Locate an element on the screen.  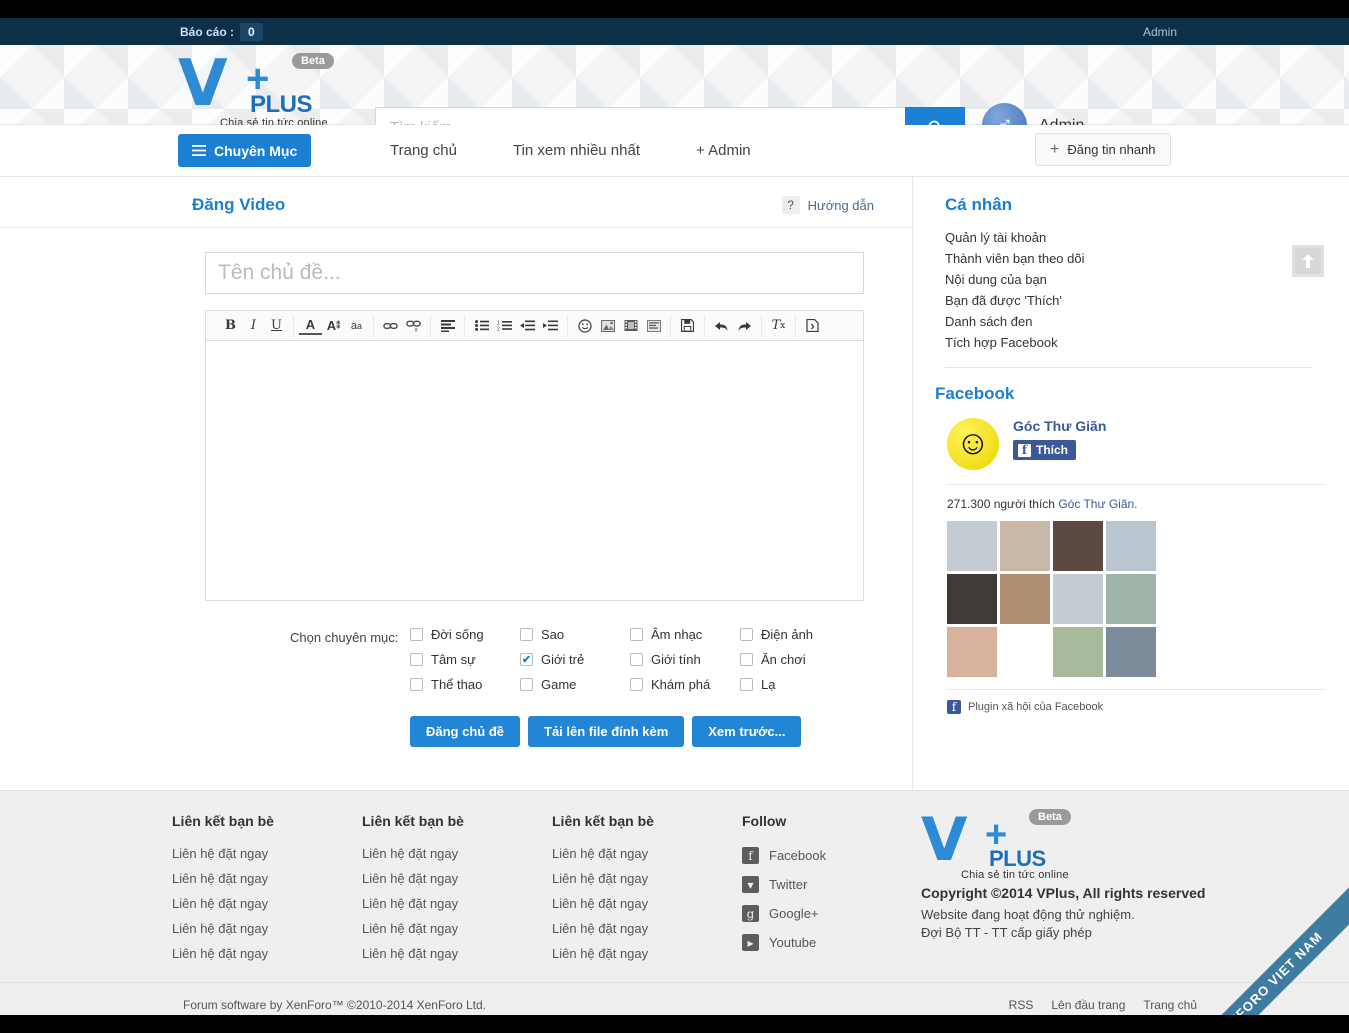
font-color-icon: A is located at coordinates (310, 326).